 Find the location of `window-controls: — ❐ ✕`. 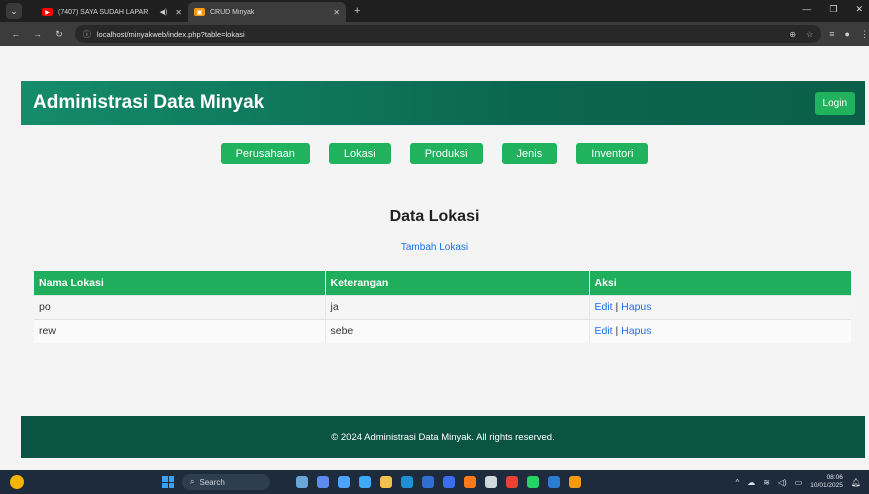

window-controls: — ❐ ✕ is located at coordinates (832, 9).